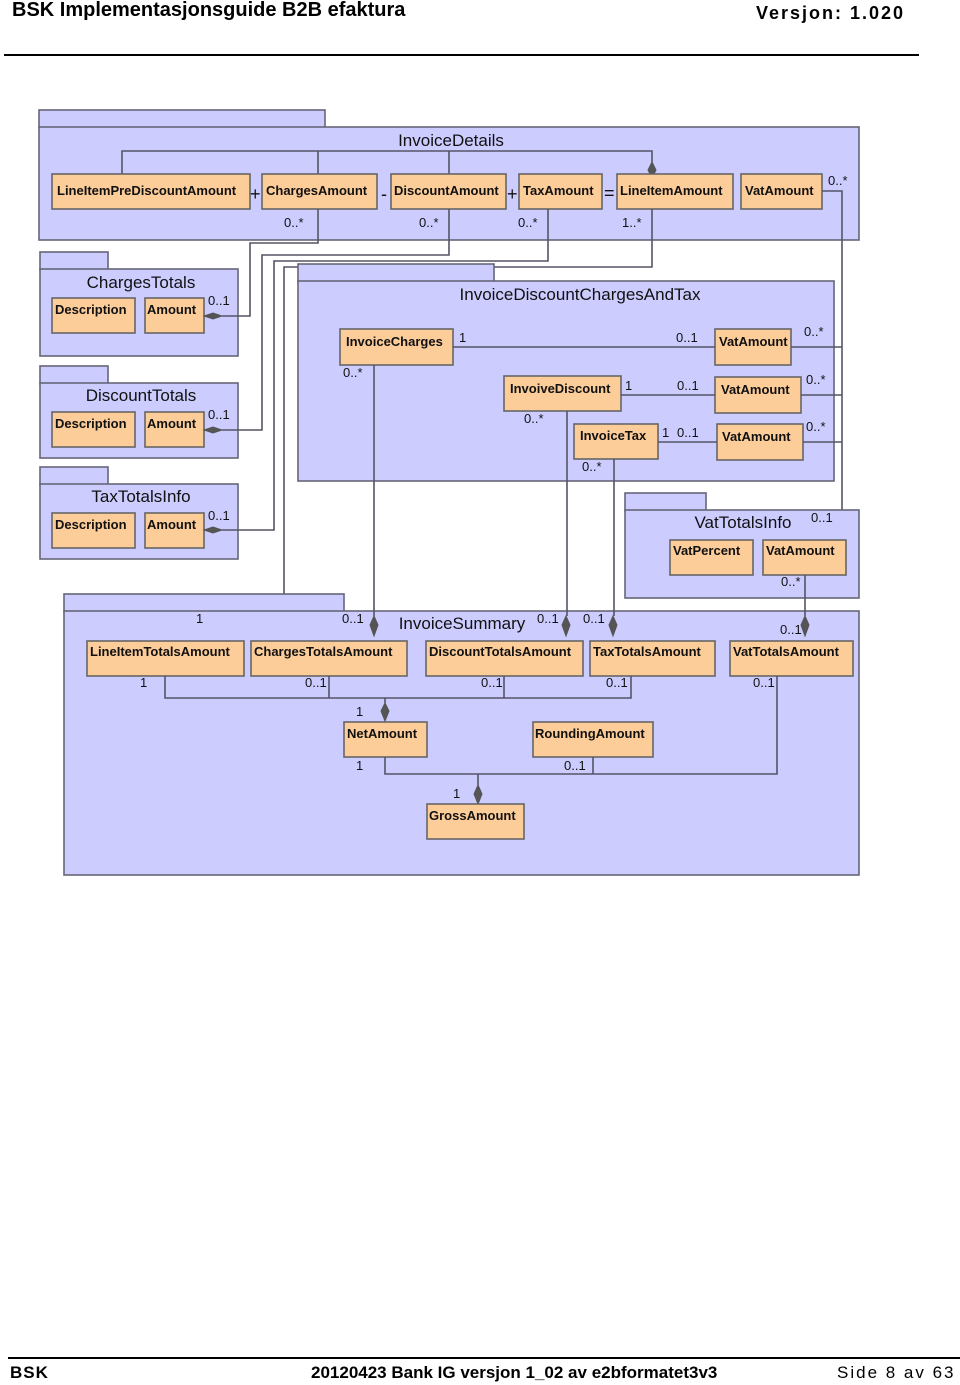  What do you see at coordinates (182, 119) in the screenshot?
I see `package-tab` at bounding box center [182, 119].